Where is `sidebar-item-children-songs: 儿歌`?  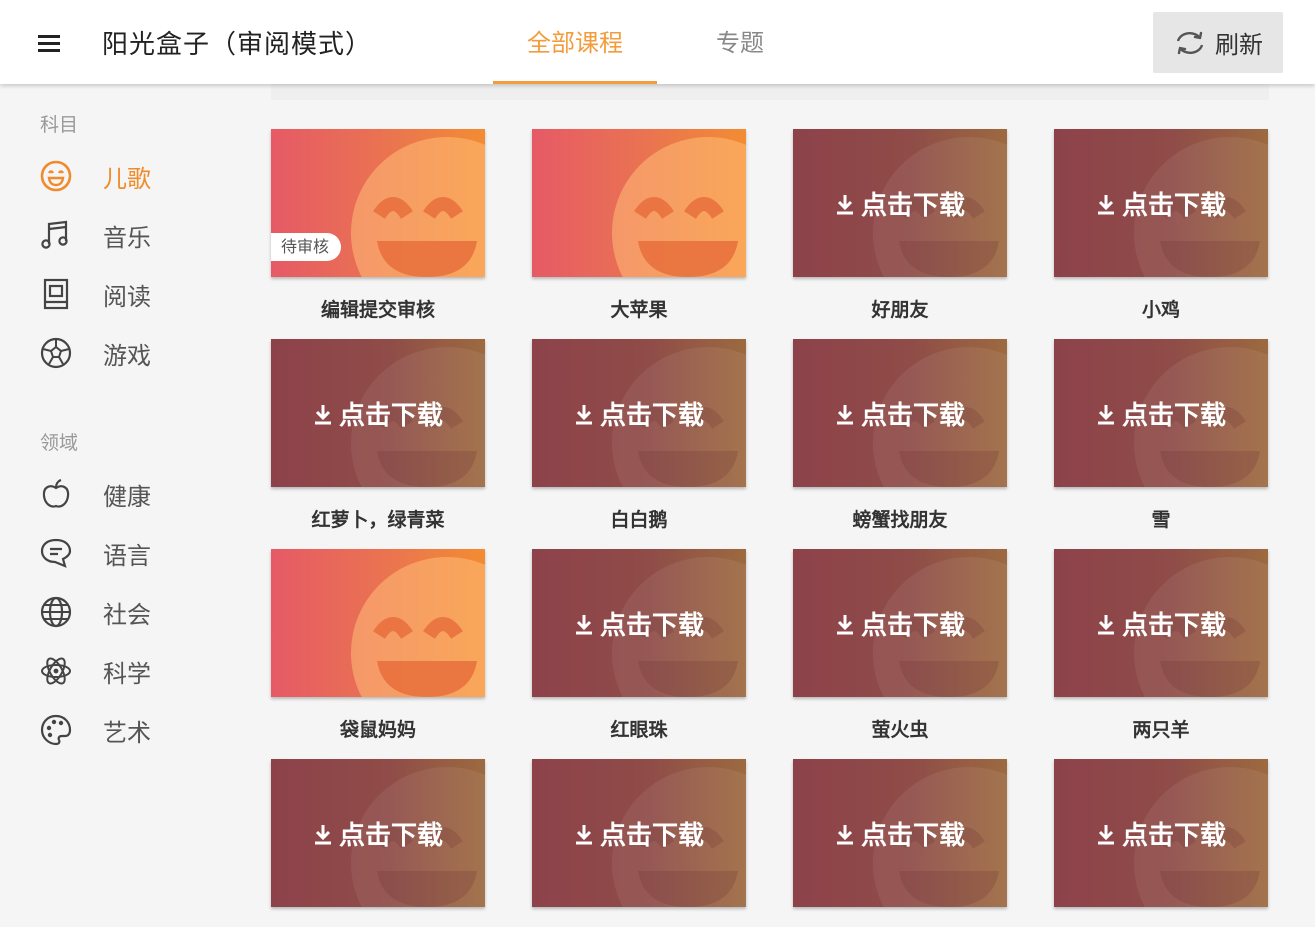
sidebar-item-children-songs: 儿歌 is located at coordinates (136, 176).